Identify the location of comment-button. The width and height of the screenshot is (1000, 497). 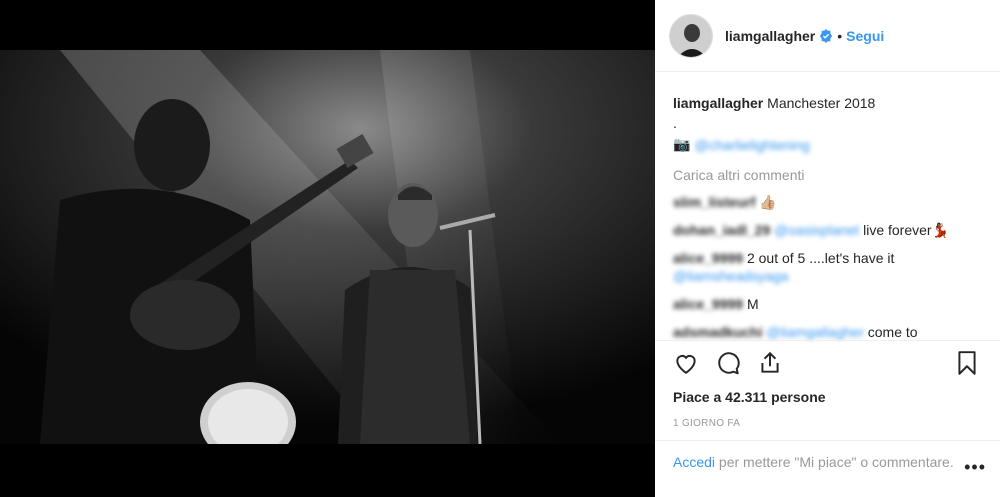
(728, 363).